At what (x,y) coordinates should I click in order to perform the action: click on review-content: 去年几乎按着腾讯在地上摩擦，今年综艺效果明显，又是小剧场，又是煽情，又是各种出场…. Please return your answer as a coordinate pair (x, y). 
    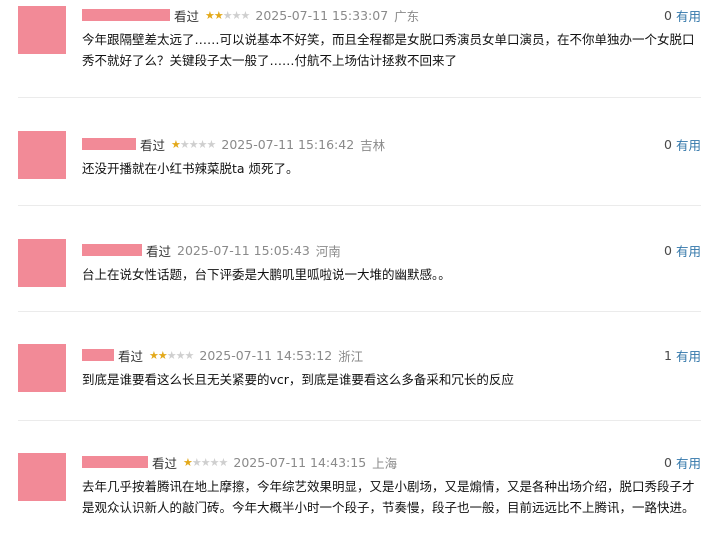
    Looking at the image, I should click on (388, 497).